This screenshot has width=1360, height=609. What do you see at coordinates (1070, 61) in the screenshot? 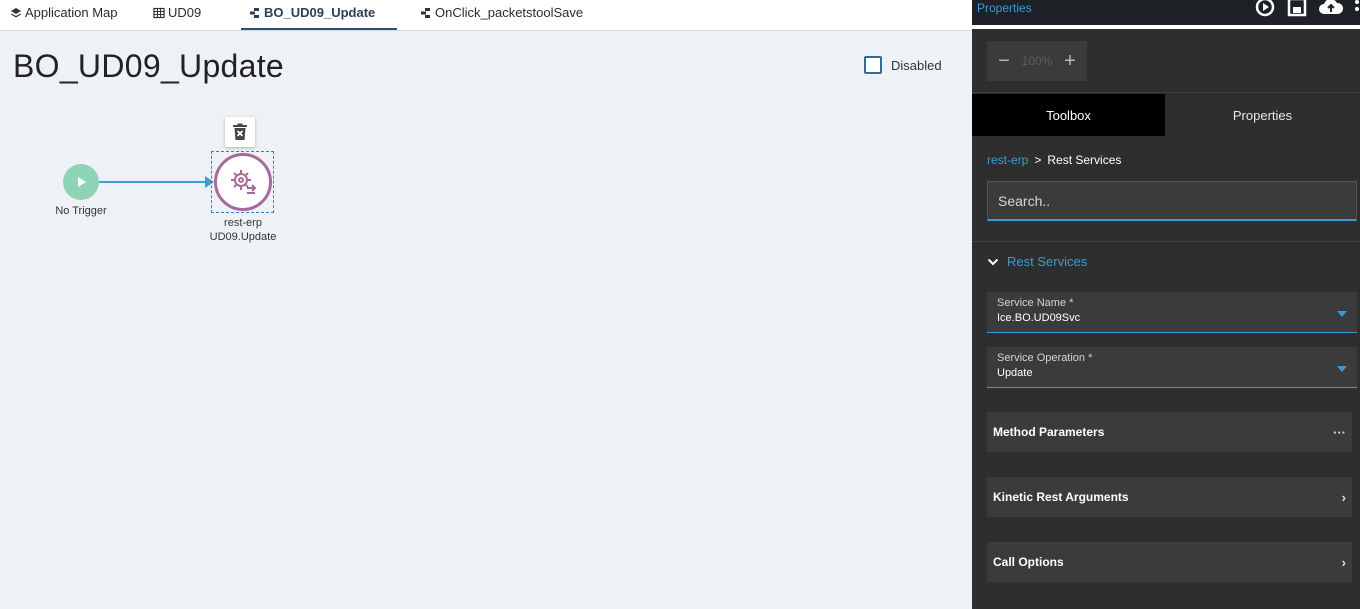
I see `zoom-in-button: +` at bounding box center [1070, 61].